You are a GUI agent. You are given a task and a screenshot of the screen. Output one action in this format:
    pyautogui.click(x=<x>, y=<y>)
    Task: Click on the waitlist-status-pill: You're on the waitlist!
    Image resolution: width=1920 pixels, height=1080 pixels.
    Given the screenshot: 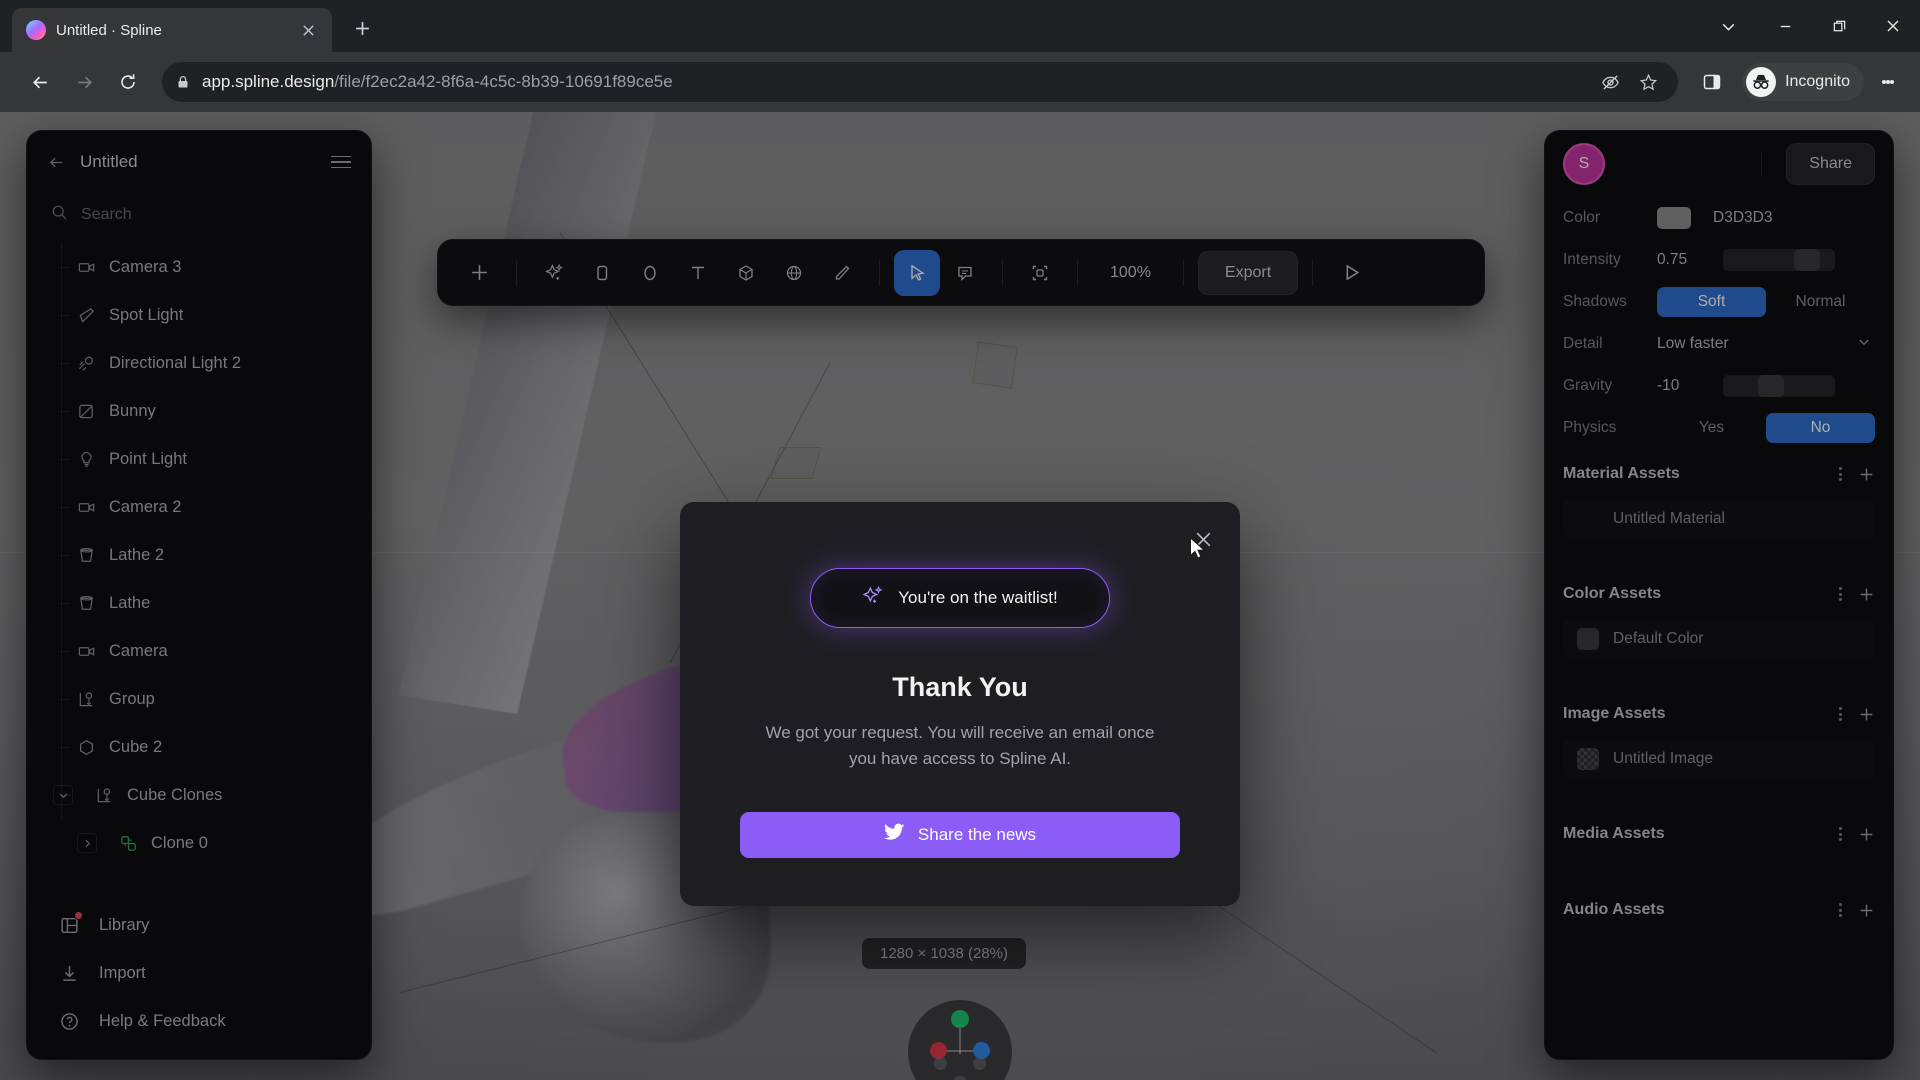 What is the action you would take?
    pyautogui.click(x=960, y=598)
    